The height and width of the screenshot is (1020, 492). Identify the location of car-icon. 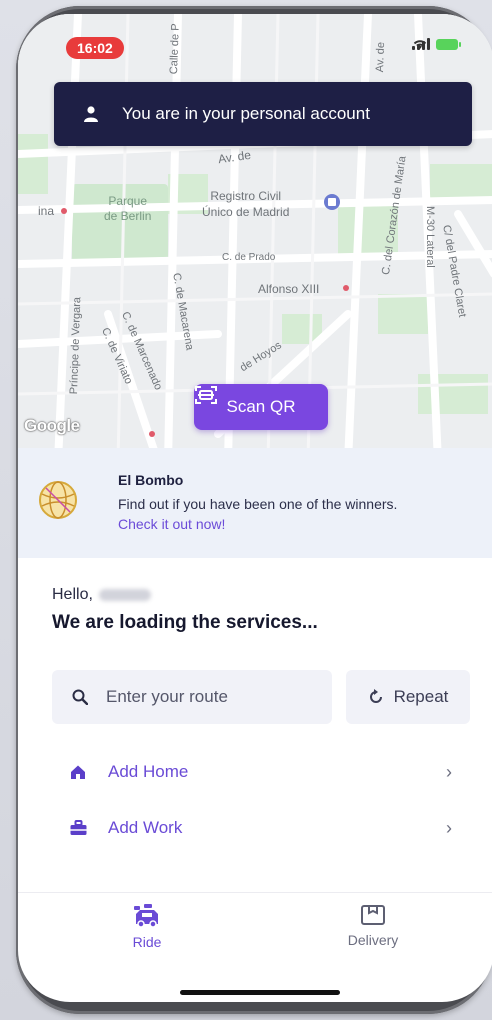
(146, 916).